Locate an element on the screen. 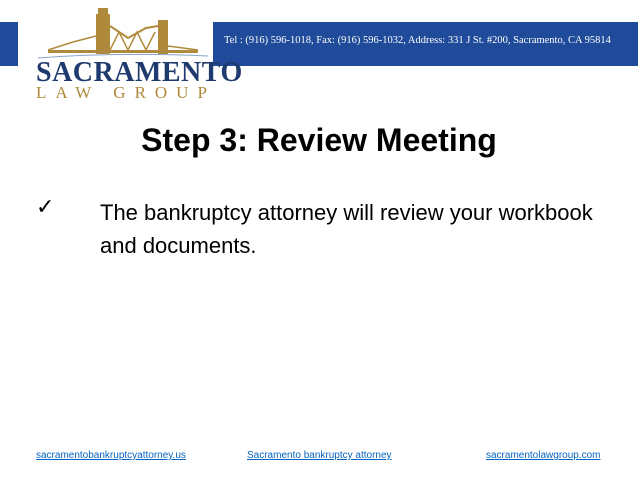 This screenshot has height=479, width=638. footer-link-law-group-site: sacramentolawgroup.com is located at coordinates (543, 455).